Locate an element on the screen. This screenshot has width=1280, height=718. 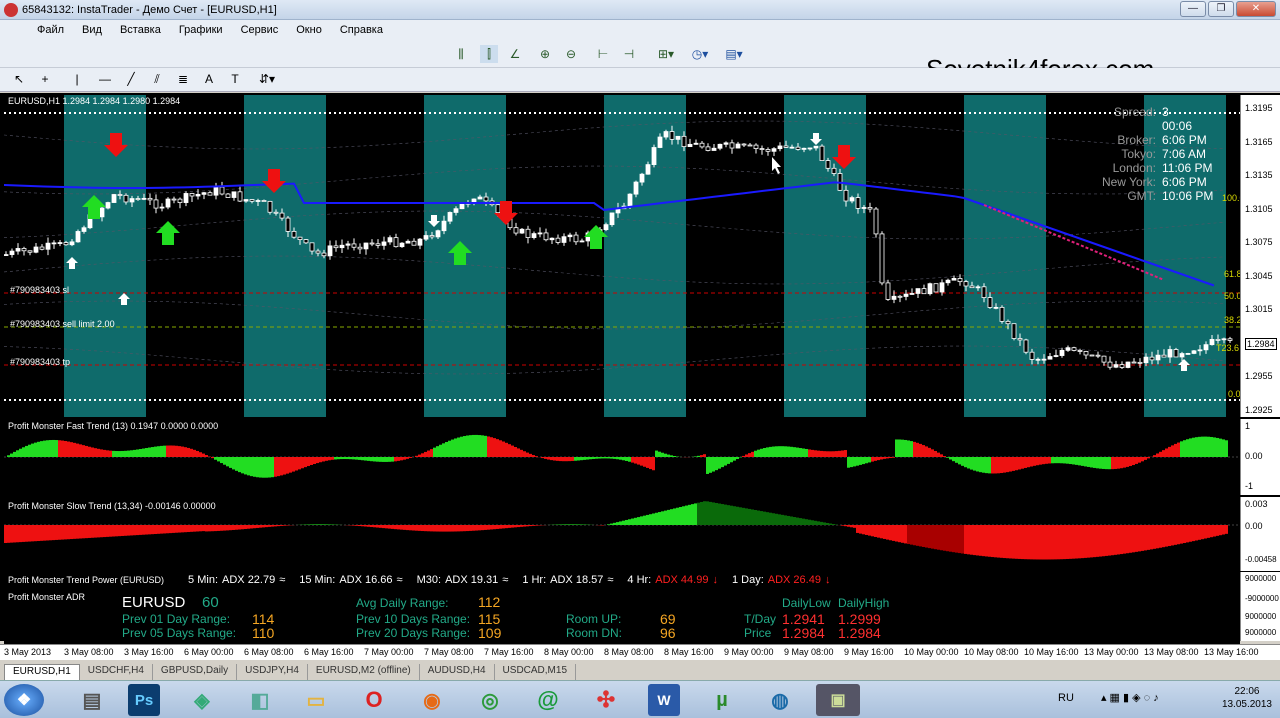
tray-icons: ▴ ▦ ▮ ◈ ◌ ♪ is located at coordinates (1130, 698).